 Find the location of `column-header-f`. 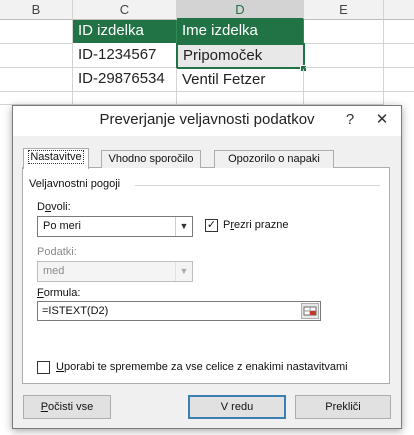

column-header-f is located at coordinates (399, 10).